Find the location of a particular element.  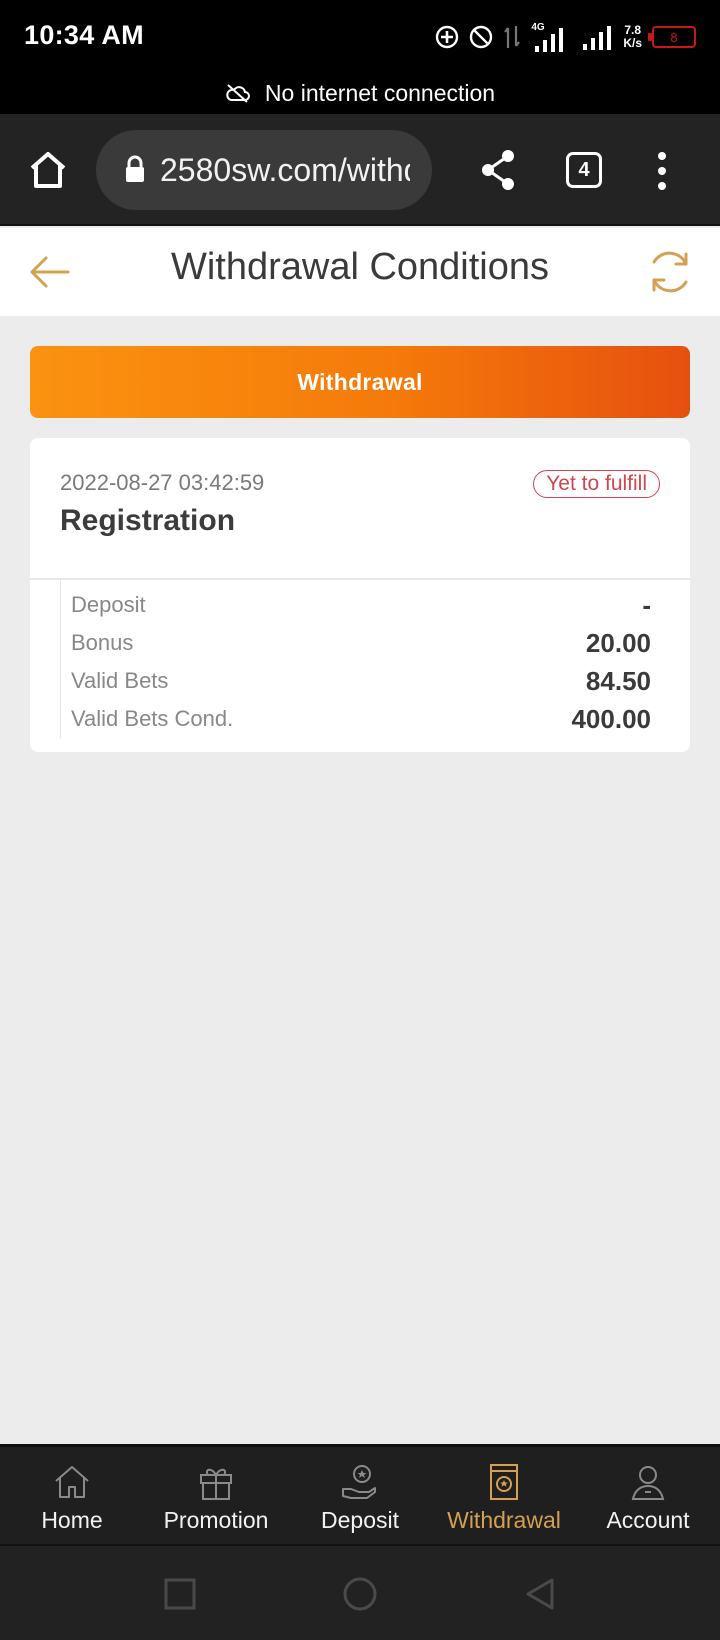

offline-text: No internet connection is located at coordinates (380, 92).